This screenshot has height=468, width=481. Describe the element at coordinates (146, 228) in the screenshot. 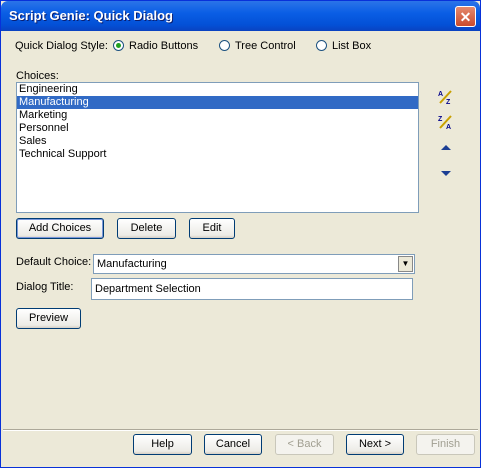

I see `delete-button: Delete` at that location.